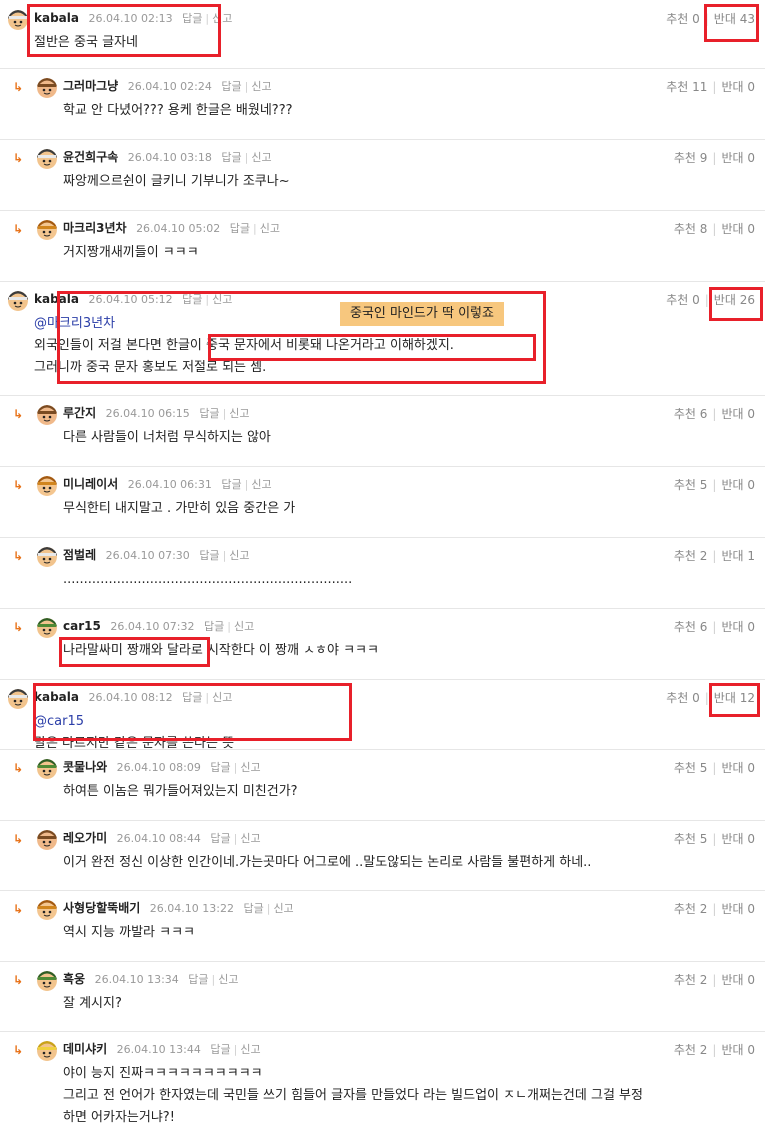  What do you see at coordinates (136, 979) in the screenshot?
I see `comment-date: 26.04.10 13:34` at bounding box center [136, 979].